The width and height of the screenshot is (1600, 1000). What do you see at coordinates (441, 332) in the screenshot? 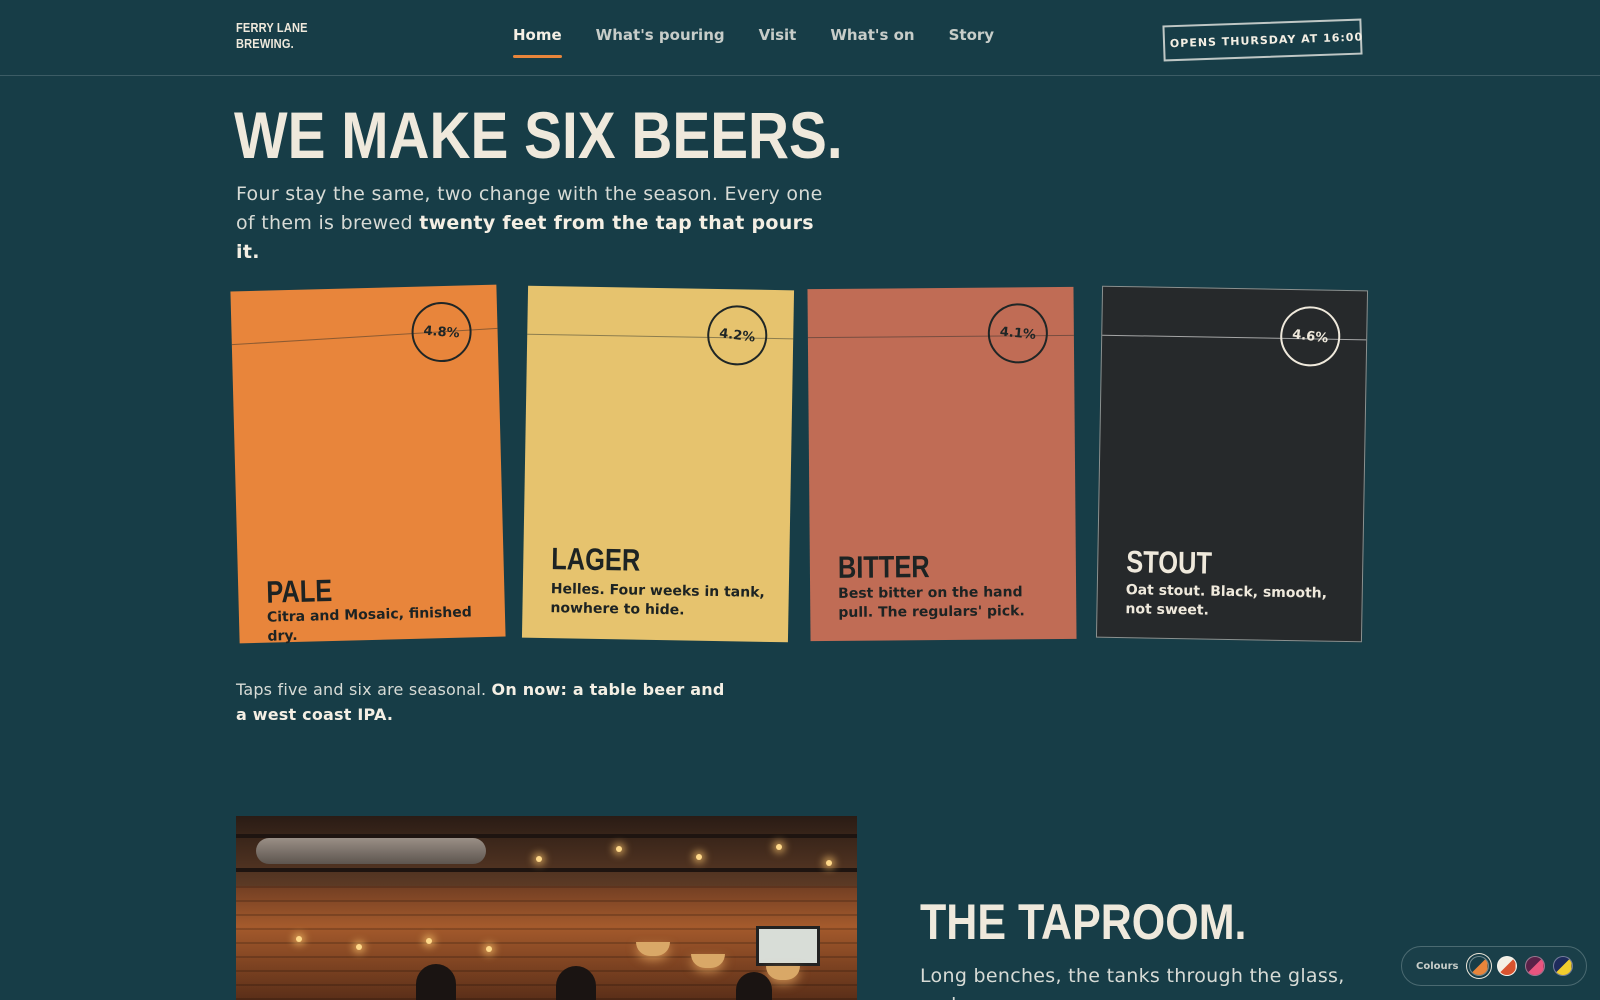
I see `abv-badge: 4.8%` at bounding box center [441, 332].